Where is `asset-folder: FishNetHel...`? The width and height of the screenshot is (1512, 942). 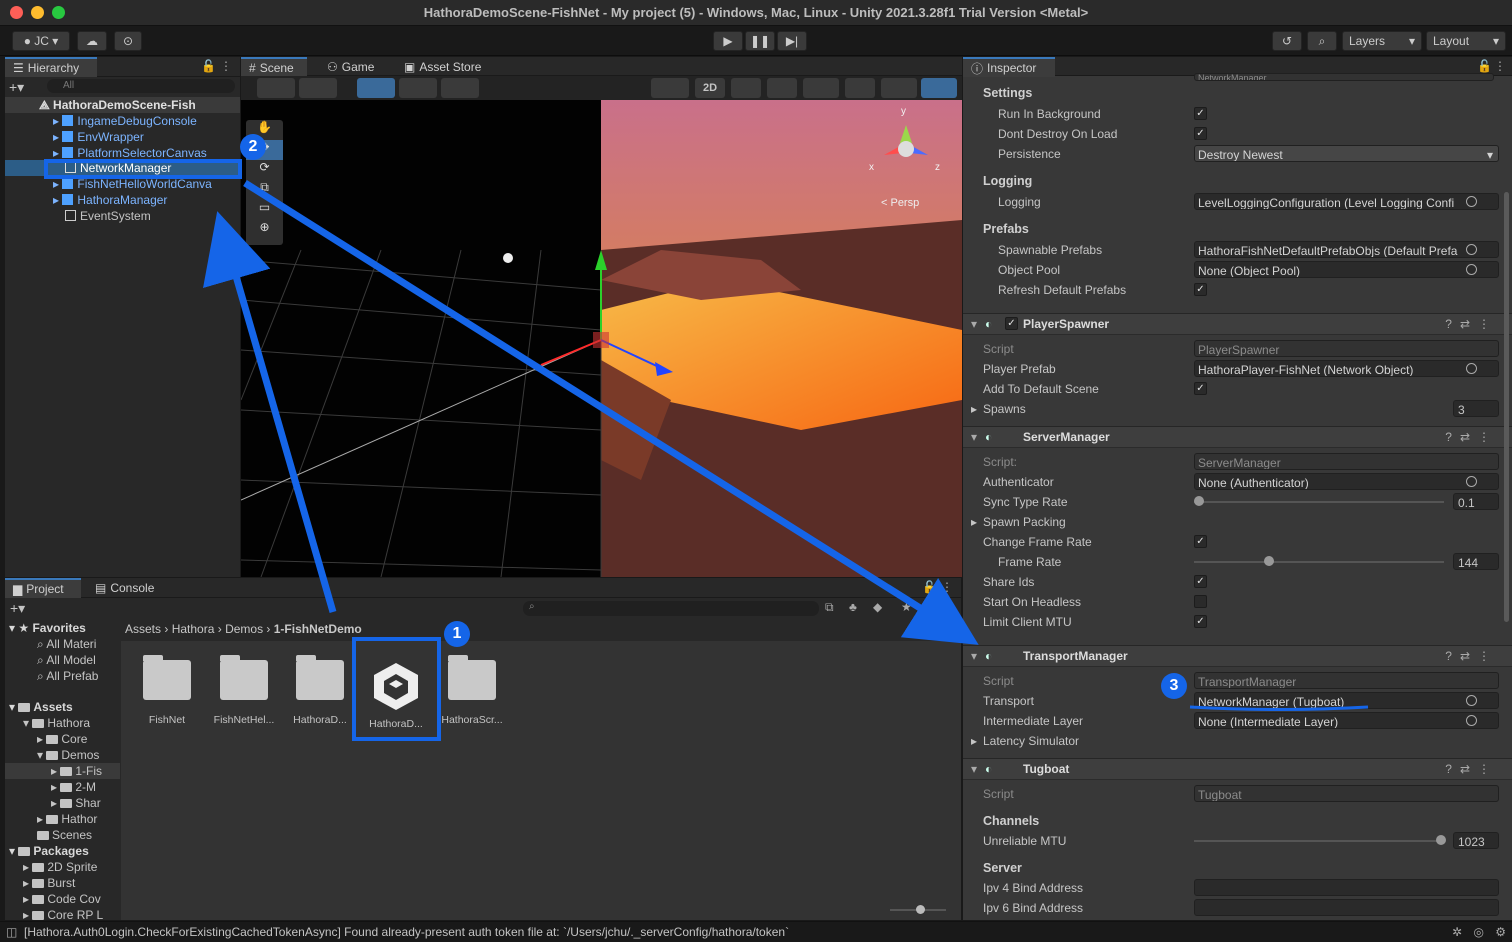
asset-folder: FishNetHel... is located at coordinates (244, 690).